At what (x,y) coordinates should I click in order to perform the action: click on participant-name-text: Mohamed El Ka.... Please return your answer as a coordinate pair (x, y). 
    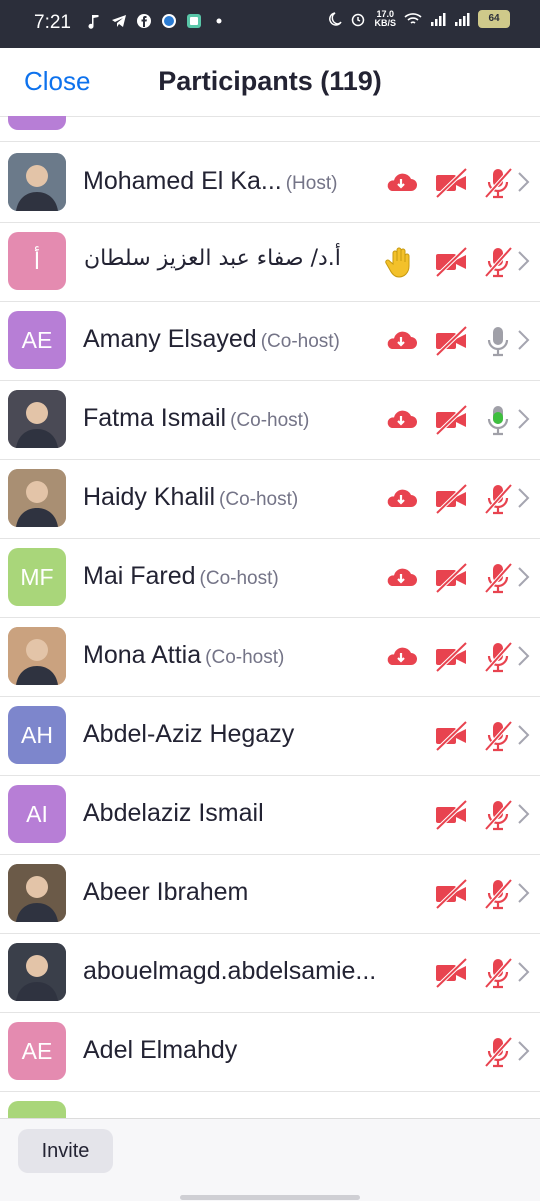
    Looking at the image, I should click on (182, 181).